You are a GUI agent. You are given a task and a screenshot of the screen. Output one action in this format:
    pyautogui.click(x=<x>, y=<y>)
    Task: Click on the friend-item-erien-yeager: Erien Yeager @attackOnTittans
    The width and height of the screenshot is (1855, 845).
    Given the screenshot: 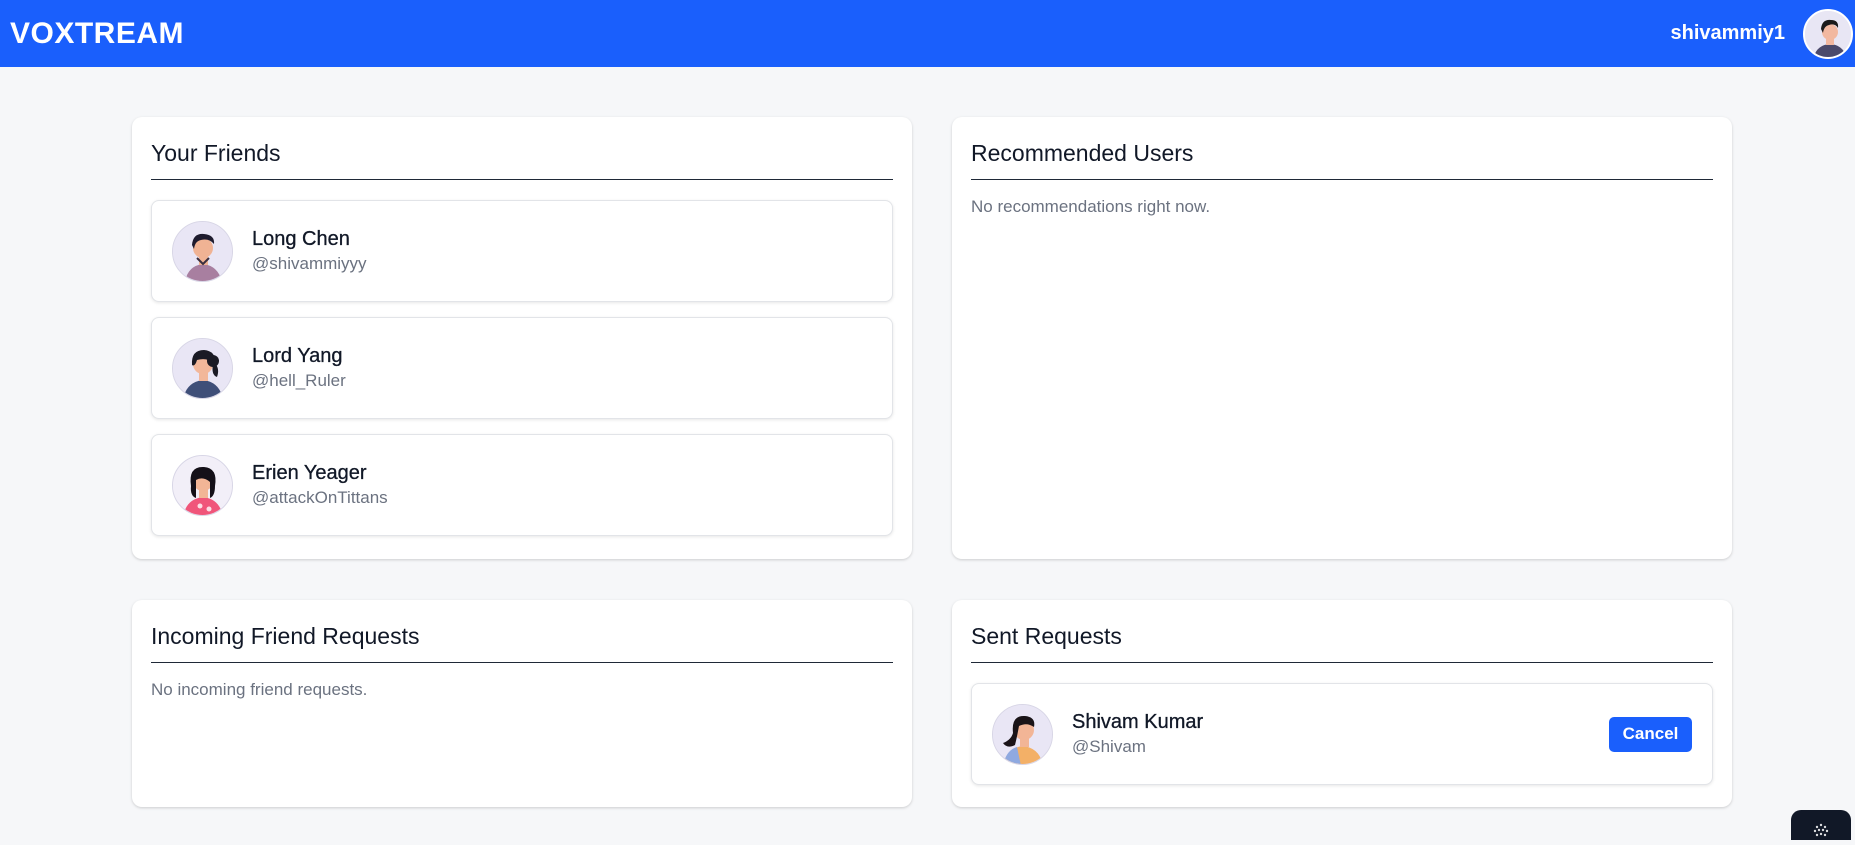 What is the action you would take?
    pyautogui.click(x=522, y=485)
    